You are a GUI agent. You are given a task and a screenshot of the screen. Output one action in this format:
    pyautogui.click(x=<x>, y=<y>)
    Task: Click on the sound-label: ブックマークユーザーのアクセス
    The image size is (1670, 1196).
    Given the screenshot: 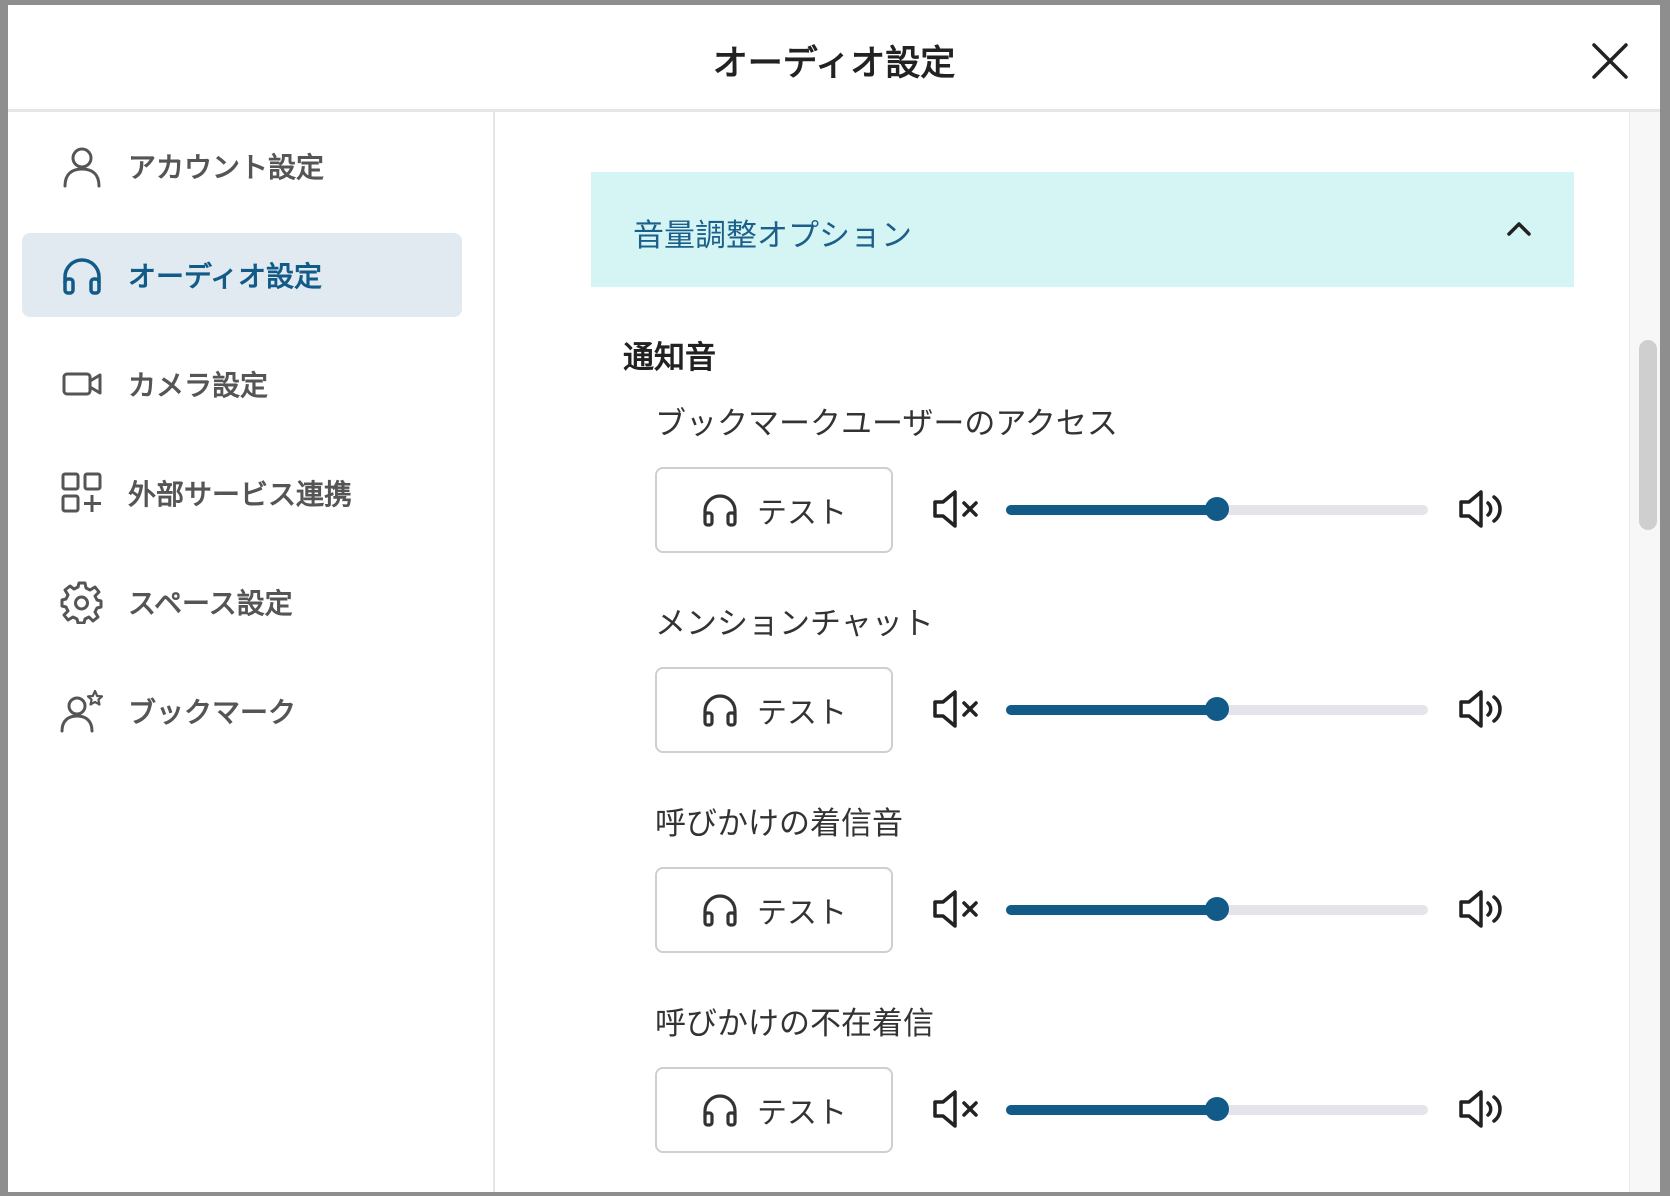 What is the action you would take?
    pyautogui.click(x=886, y=424)
    